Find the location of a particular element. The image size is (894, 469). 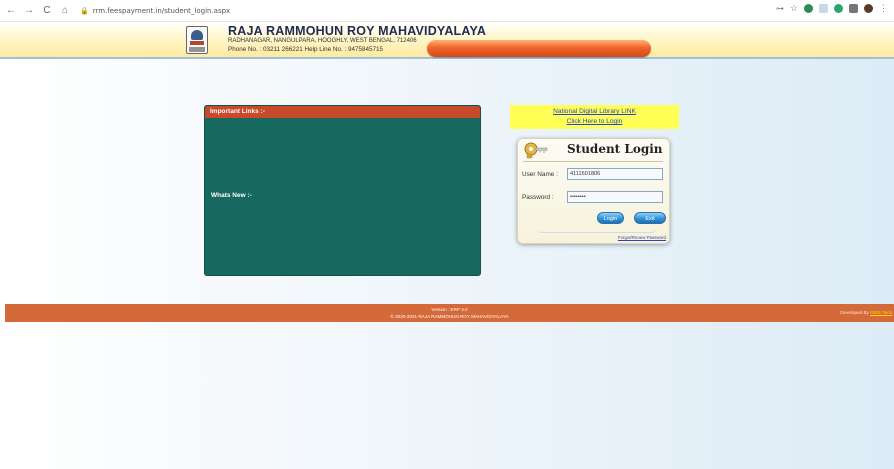

footer-developed-label: Developed By is located at coordinates (855, 312).